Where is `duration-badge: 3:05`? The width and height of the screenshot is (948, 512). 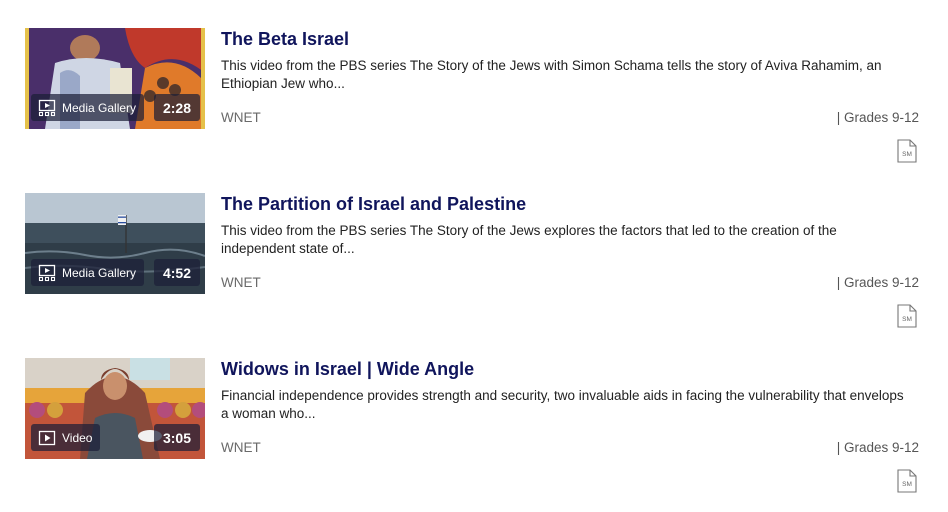
duration-badge: 3:05 is located at coordinates (176, 437).